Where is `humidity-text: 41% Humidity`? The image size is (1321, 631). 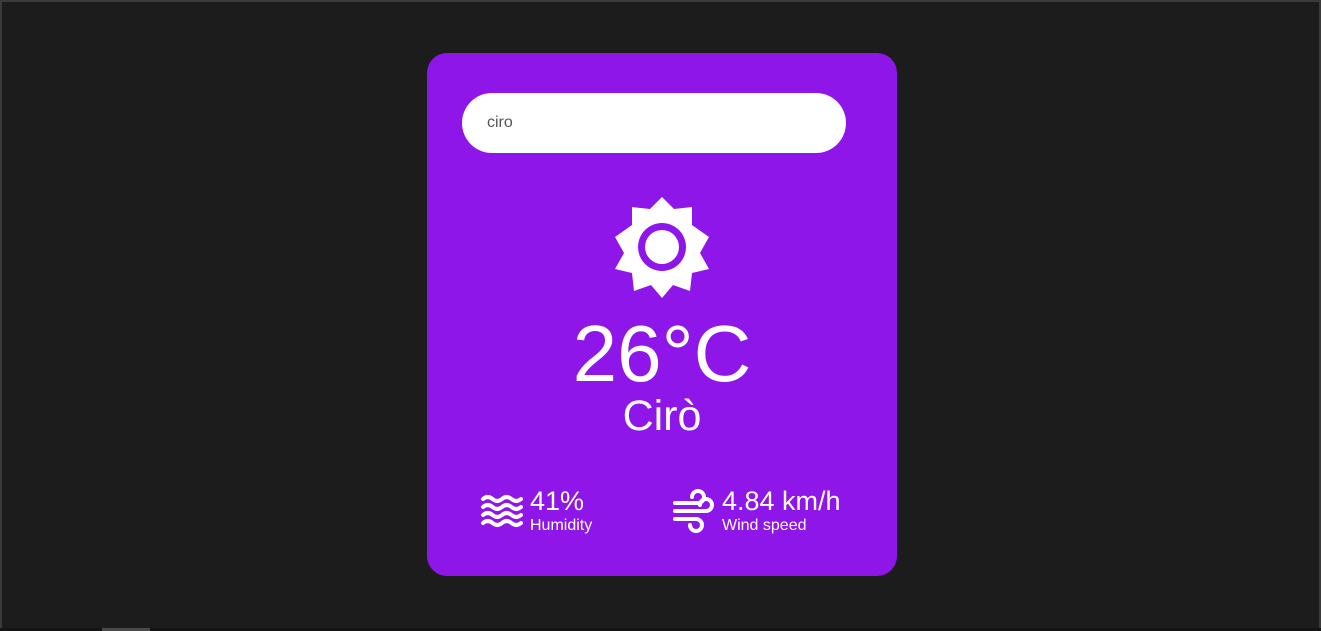
humidity-text: 41% Humidity is located at coordinates (561, 511).